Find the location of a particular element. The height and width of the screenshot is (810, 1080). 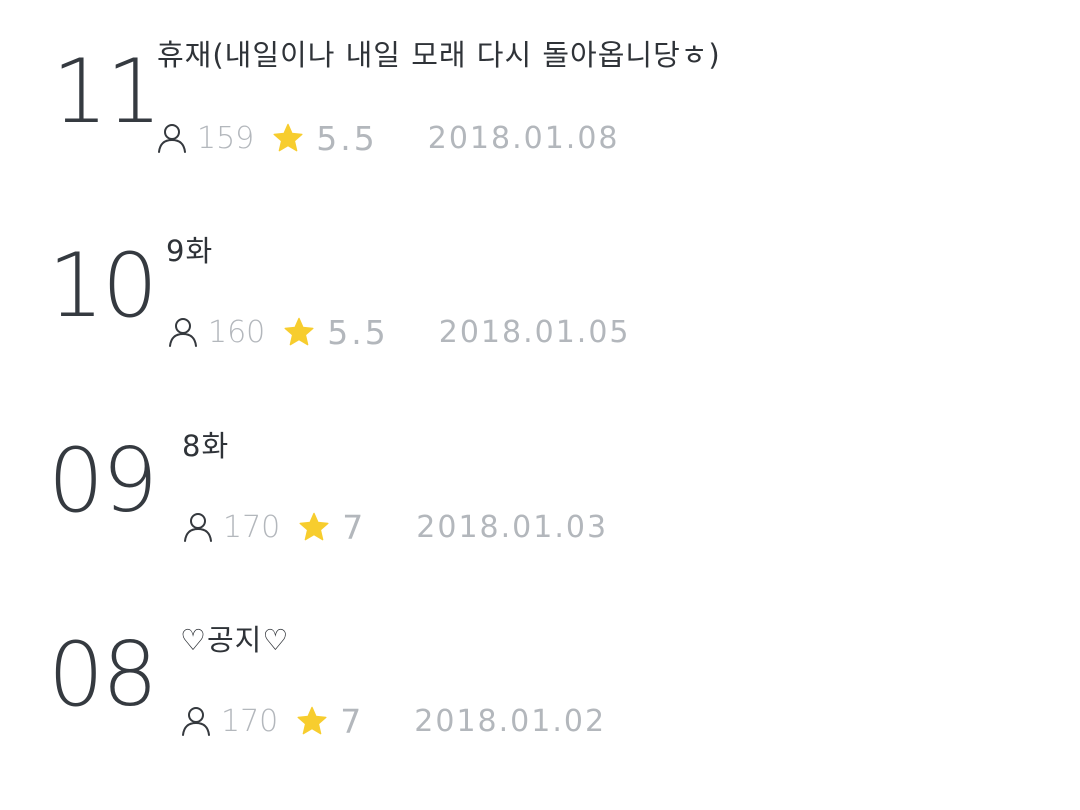

view-count: 160 is located at coordinates (237, 332).